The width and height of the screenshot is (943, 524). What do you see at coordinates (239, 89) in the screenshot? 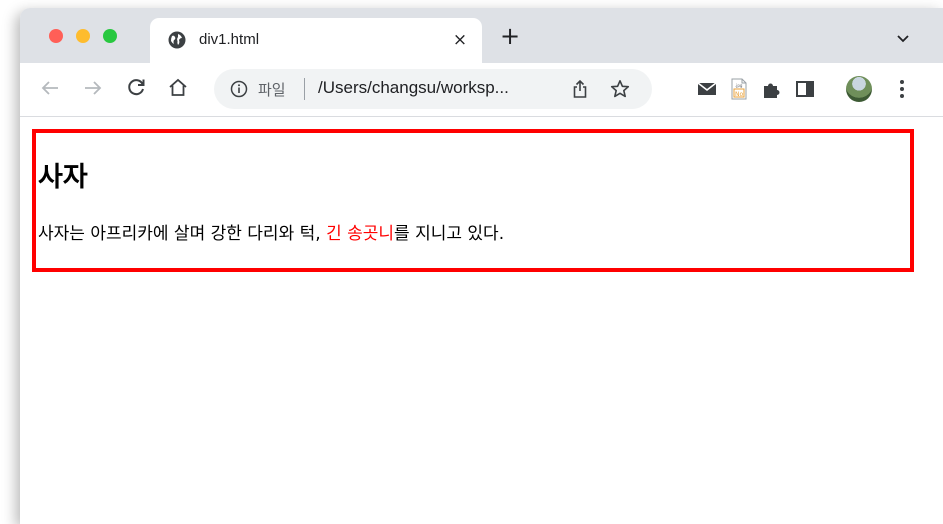
I see `info-icon` at bounding box center [239, 89].